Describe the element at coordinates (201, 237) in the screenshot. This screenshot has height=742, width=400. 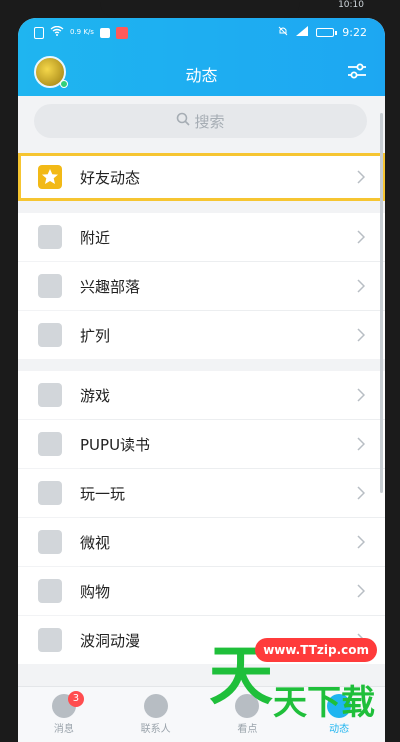
I see `list-item-nearby: 附近` at that location.